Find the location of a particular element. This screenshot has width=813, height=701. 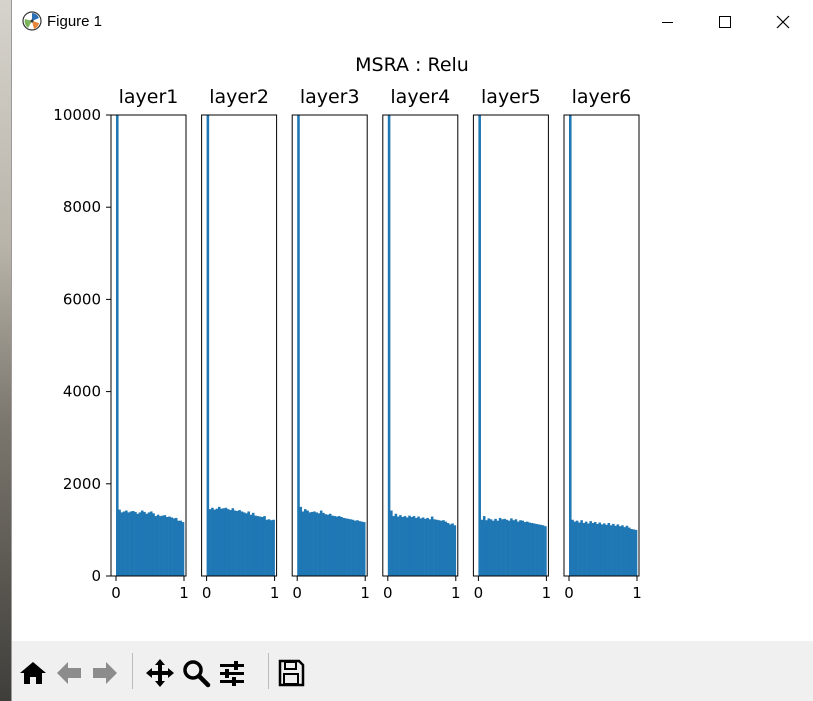

back-button is located at coordinates (69, 673).